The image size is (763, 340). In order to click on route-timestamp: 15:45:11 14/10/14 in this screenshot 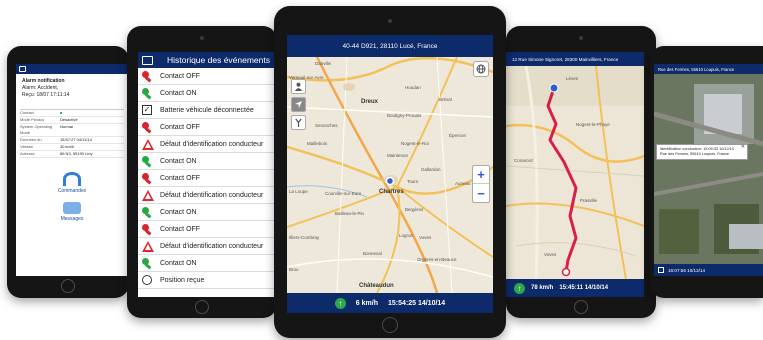, I will do `click(584, 288)`.